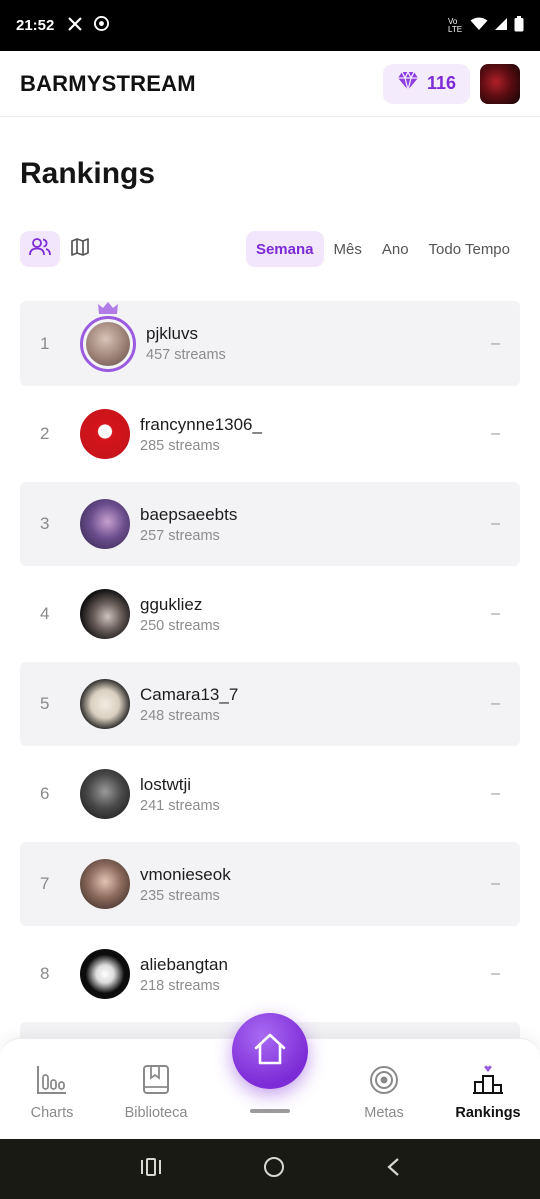 The image size is (540, 1199). Describe the element at coordinates (408, 83) in the screenshot. I see `gem-icon` at that location.